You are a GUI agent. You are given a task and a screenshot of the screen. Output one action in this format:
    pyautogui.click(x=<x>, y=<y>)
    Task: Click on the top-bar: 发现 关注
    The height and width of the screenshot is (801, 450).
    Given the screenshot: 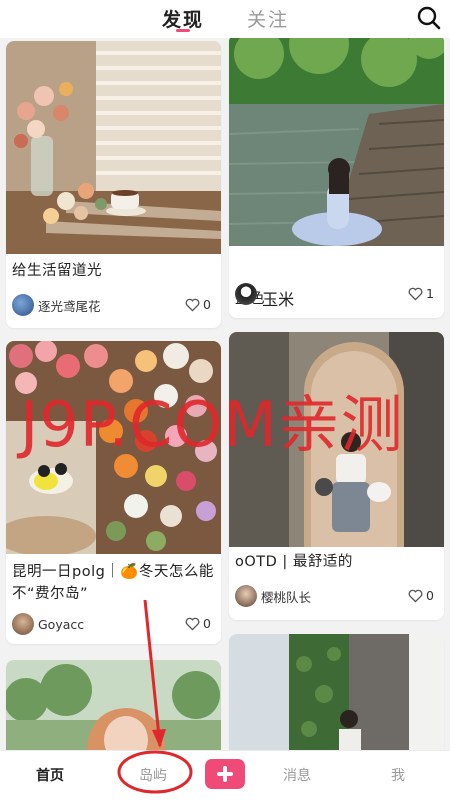 What is the action you would take?
    pyautogui.click(x=225, y=19)
    